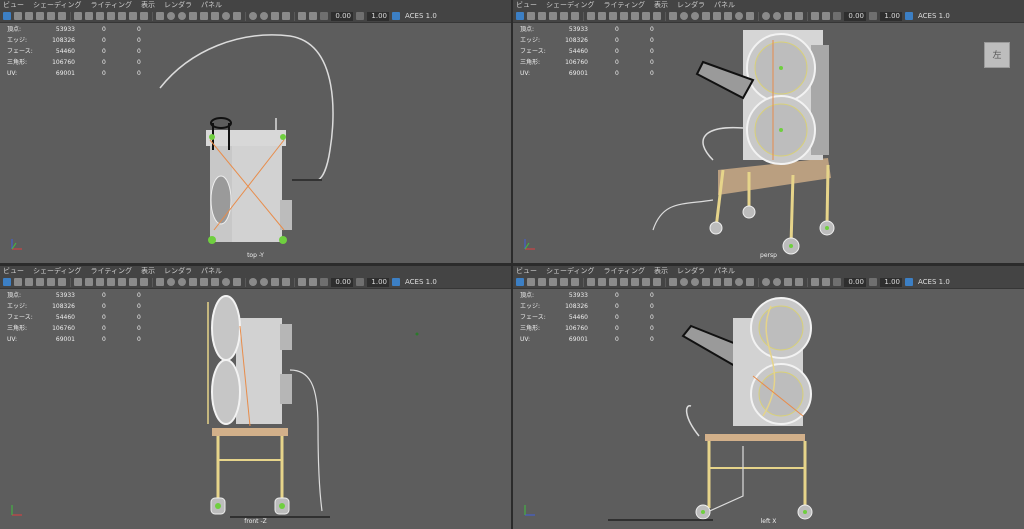 This screenshot has width=1024, height=529. I want to click on camera-name-label: persp, so click(768, 255).